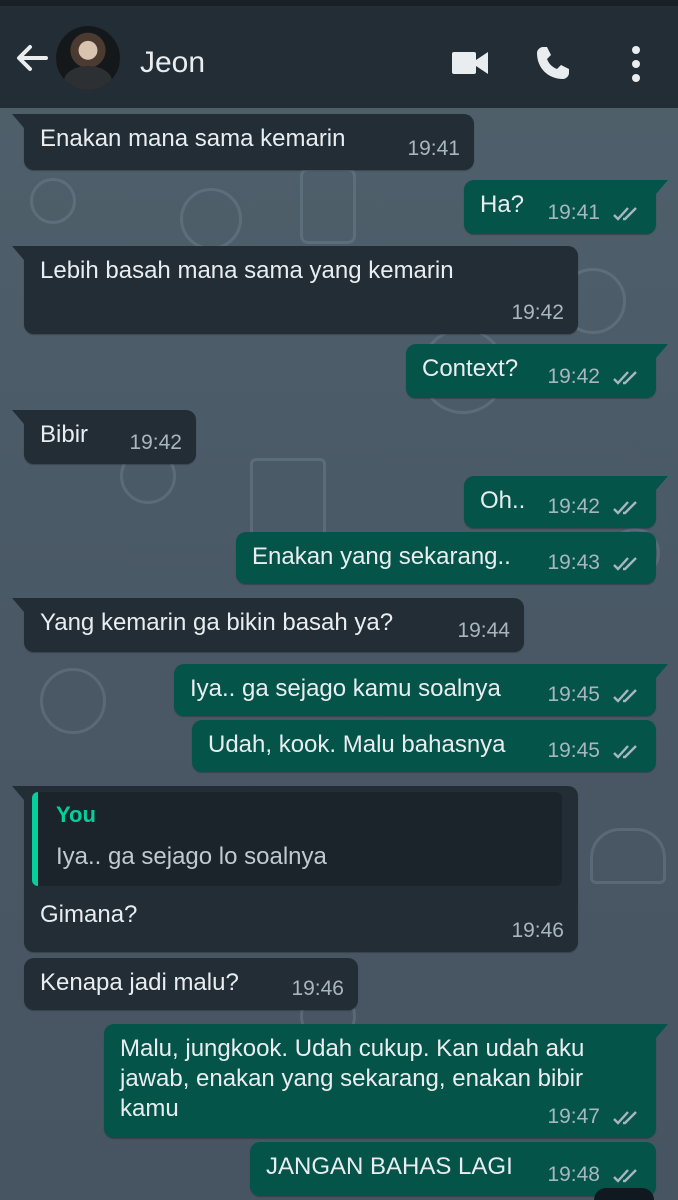 The width and height of the screenshot is (678, 1200). What do you see at coordinates (32, 58) in the screenshot?
I see `back-arrow-icon` at bounding box center [32, 58].